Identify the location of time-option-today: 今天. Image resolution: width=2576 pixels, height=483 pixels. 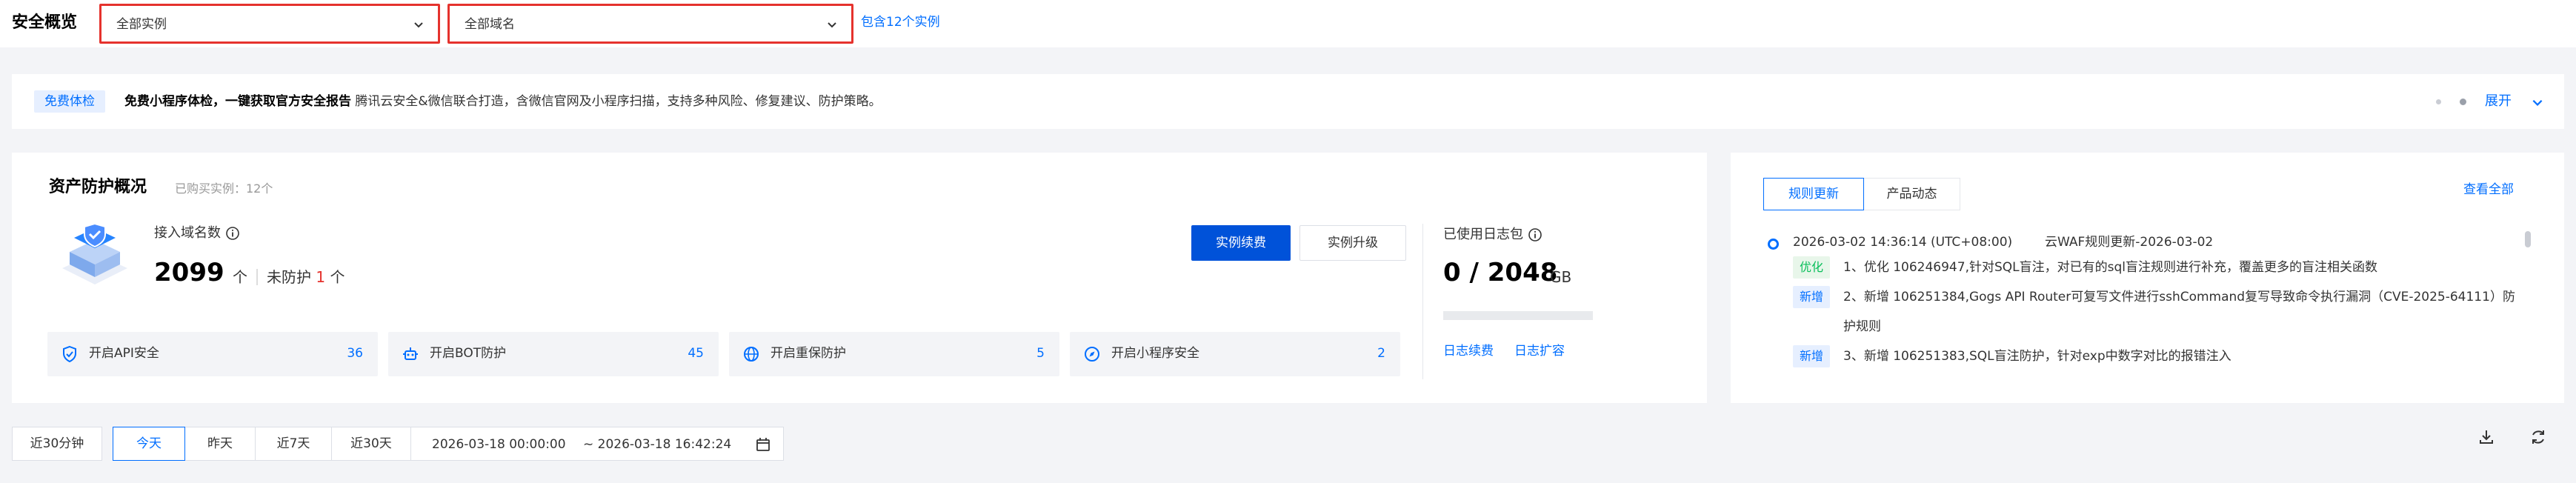
(149, 444).